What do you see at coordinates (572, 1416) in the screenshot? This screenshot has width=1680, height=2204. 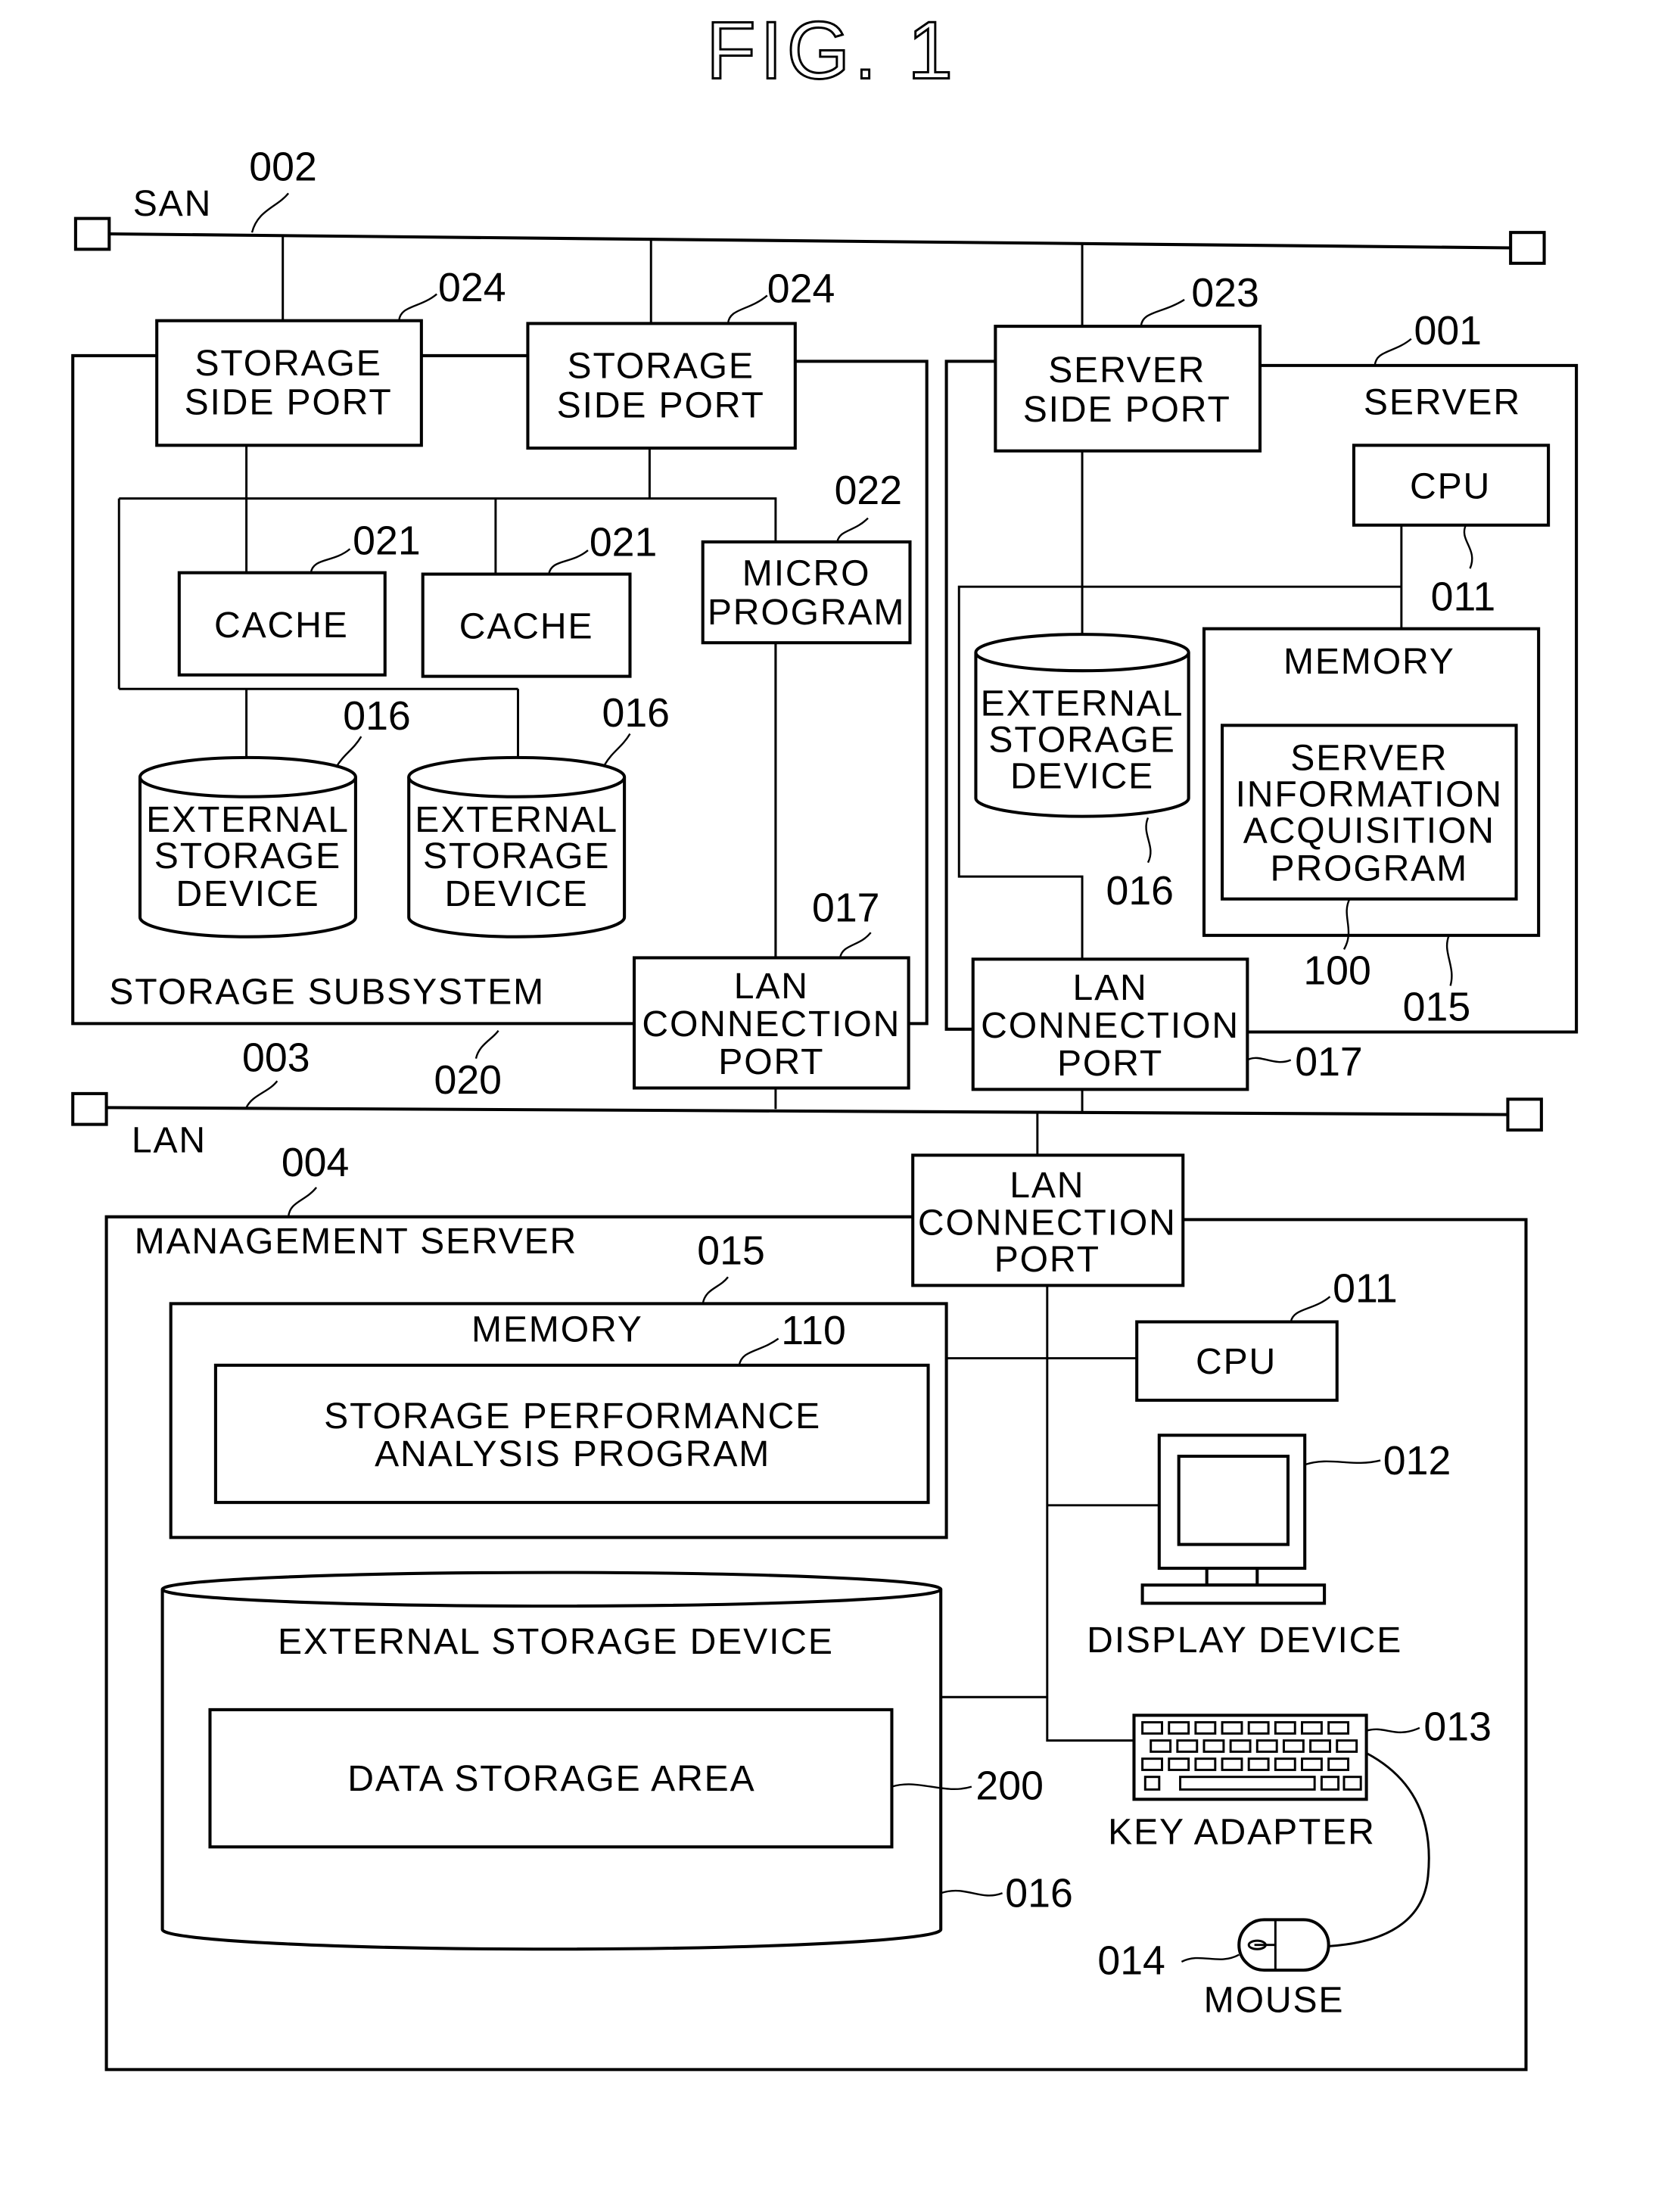 I see `analysis-program-line1: STORAGE PERFORMANCE` at bounding box center [572, 1416].